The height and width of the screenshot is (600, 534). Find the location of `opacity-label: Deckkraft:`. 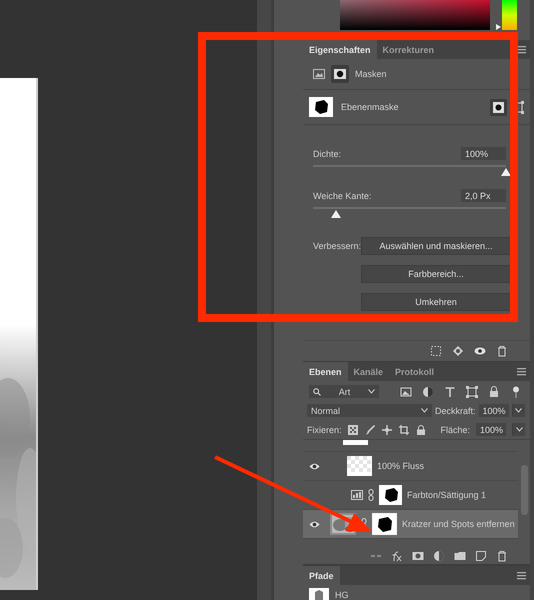

opacity-label: Deckkraft: is located at coordinates (455, 411).